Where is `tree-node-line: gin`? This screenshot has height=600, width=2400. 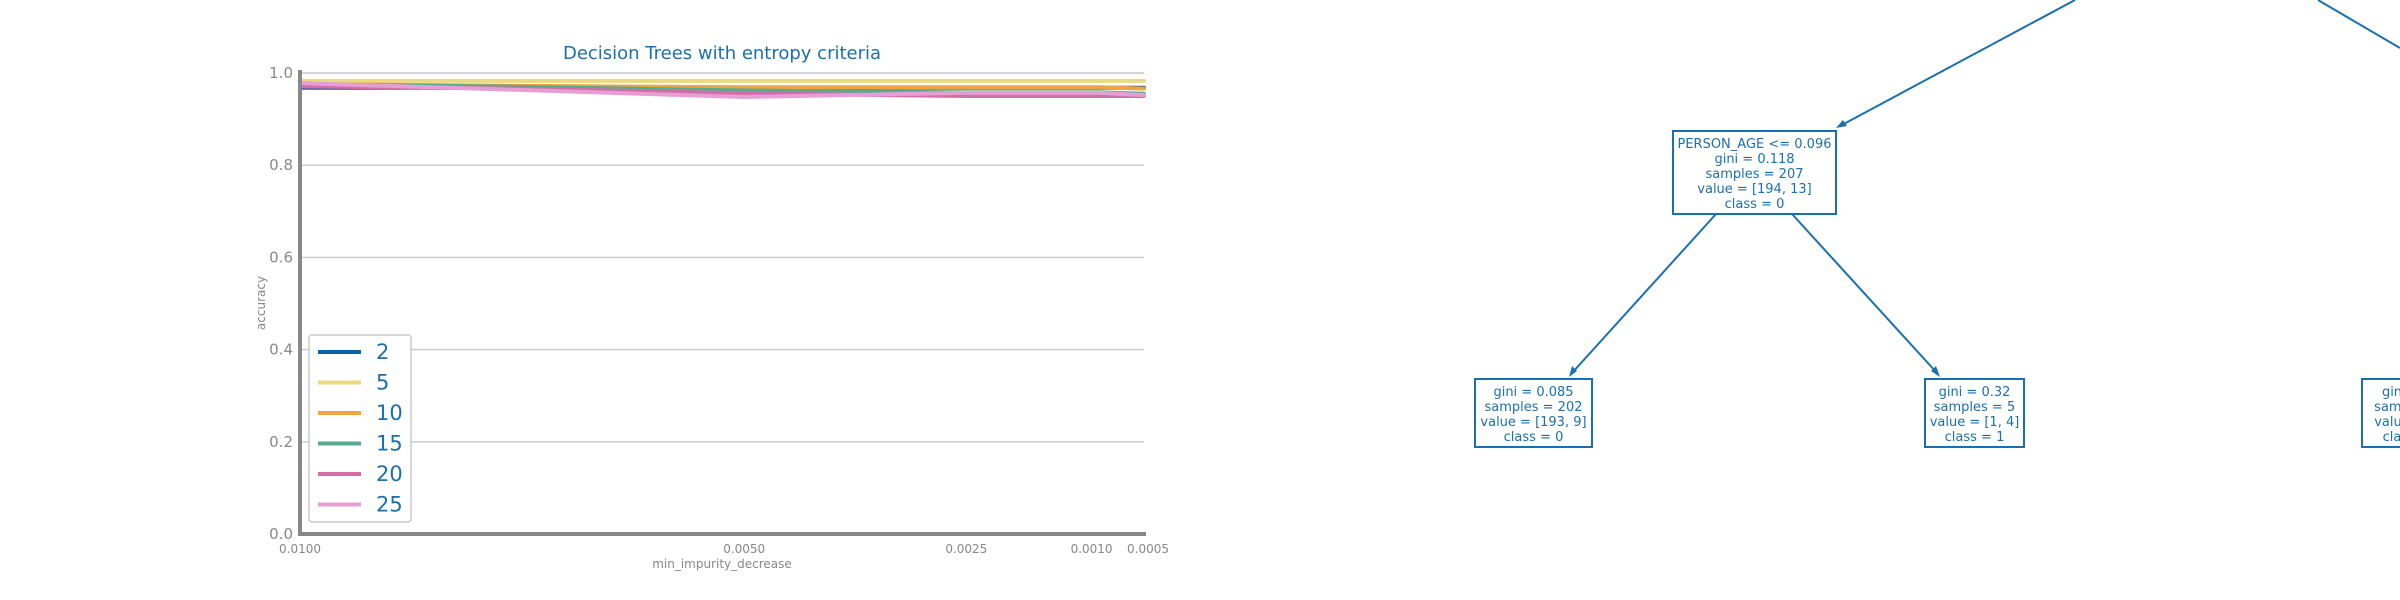 tree-node-line: gin is located at coordinates (2391, 392).